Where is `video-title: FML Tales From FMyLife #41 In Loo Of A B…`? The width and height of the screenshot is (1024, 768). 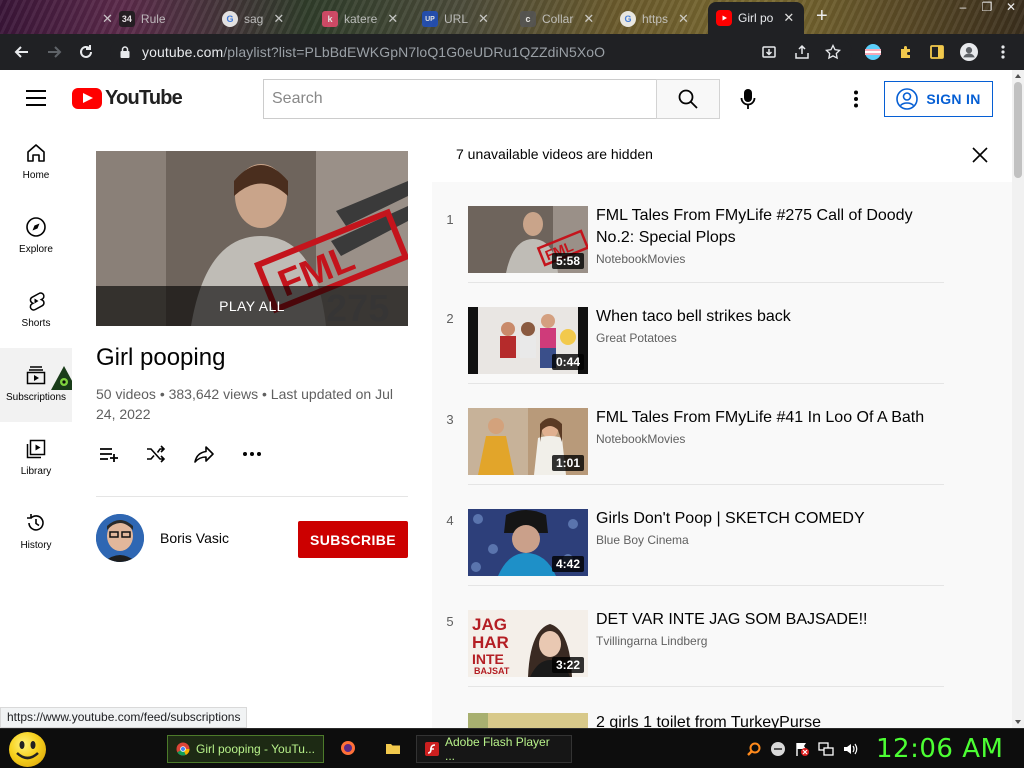 video-title: FML Tales From FMyLife #41 In Loo Of A B… is located at coordinates (766, 418).